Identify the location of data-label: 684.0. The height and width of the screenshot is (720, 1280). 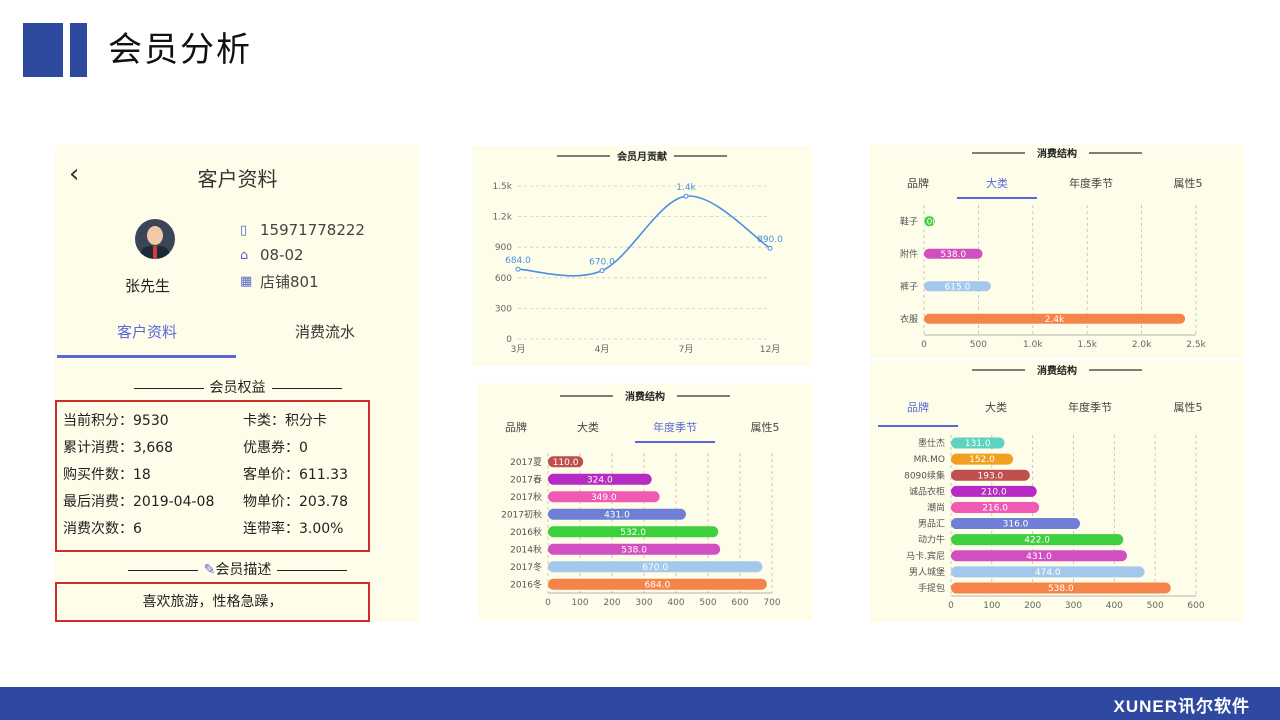
(518, 261).